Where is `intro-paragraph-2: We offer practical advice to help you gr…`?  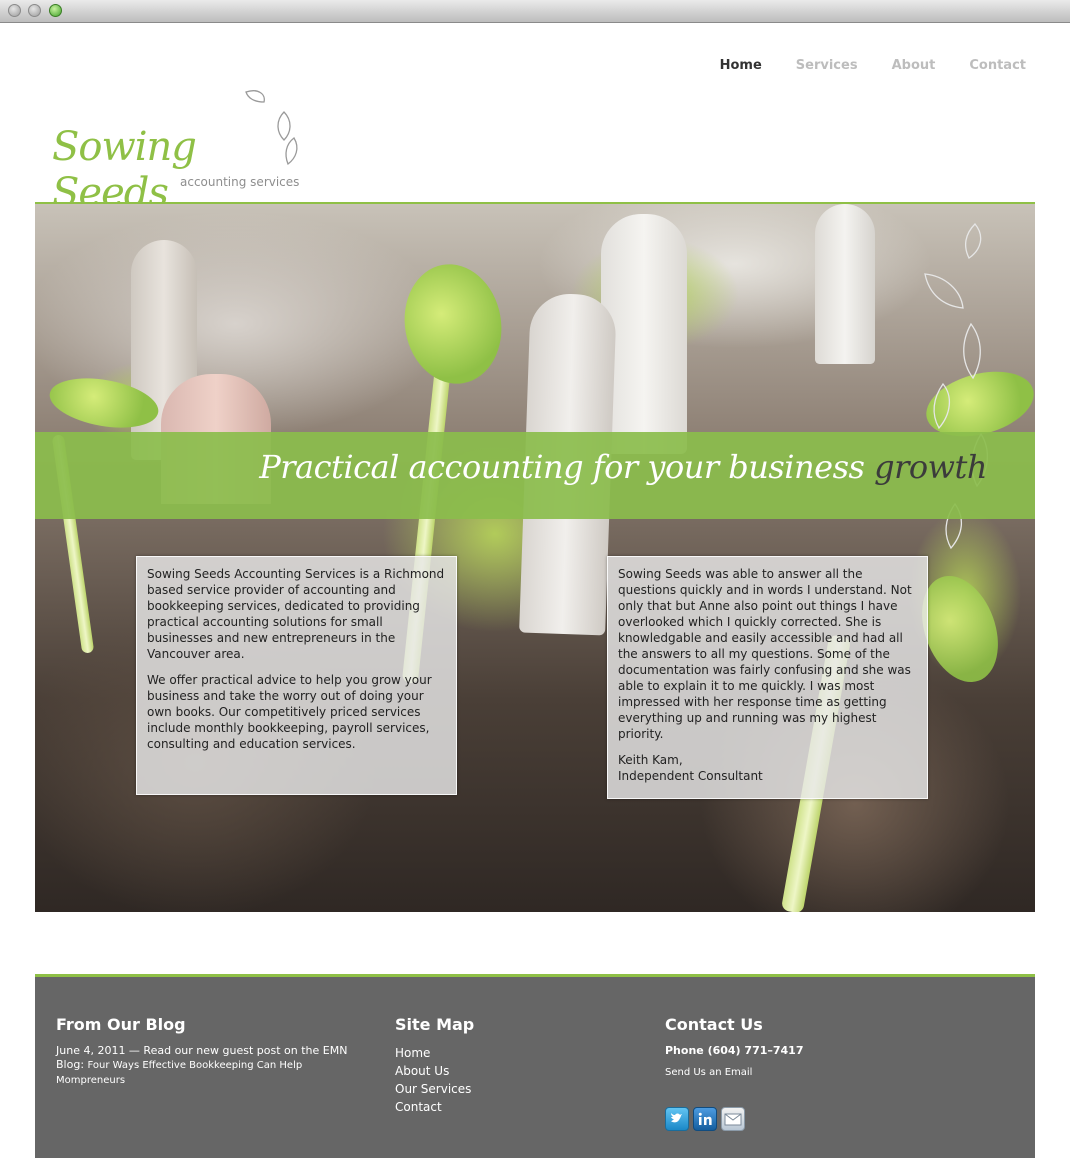 intro-paragraph-2: We offer practical advice to help you gr… is located at coordinates (289, 712).